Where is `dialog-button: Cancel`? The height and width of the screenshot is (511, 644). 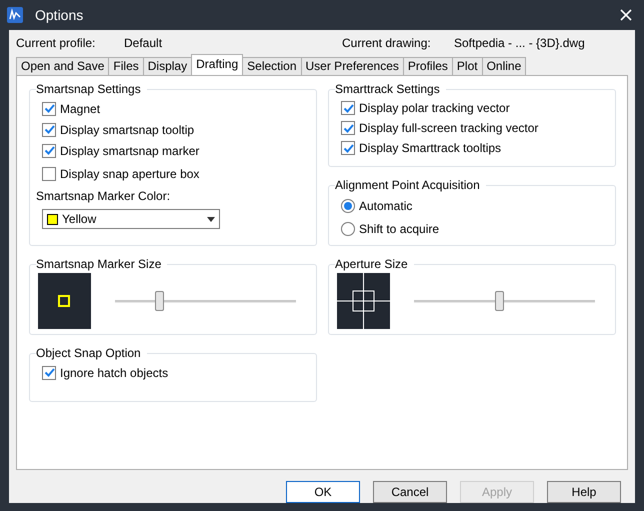 dialog-button: Cancel is located at coordinates (410, 492).